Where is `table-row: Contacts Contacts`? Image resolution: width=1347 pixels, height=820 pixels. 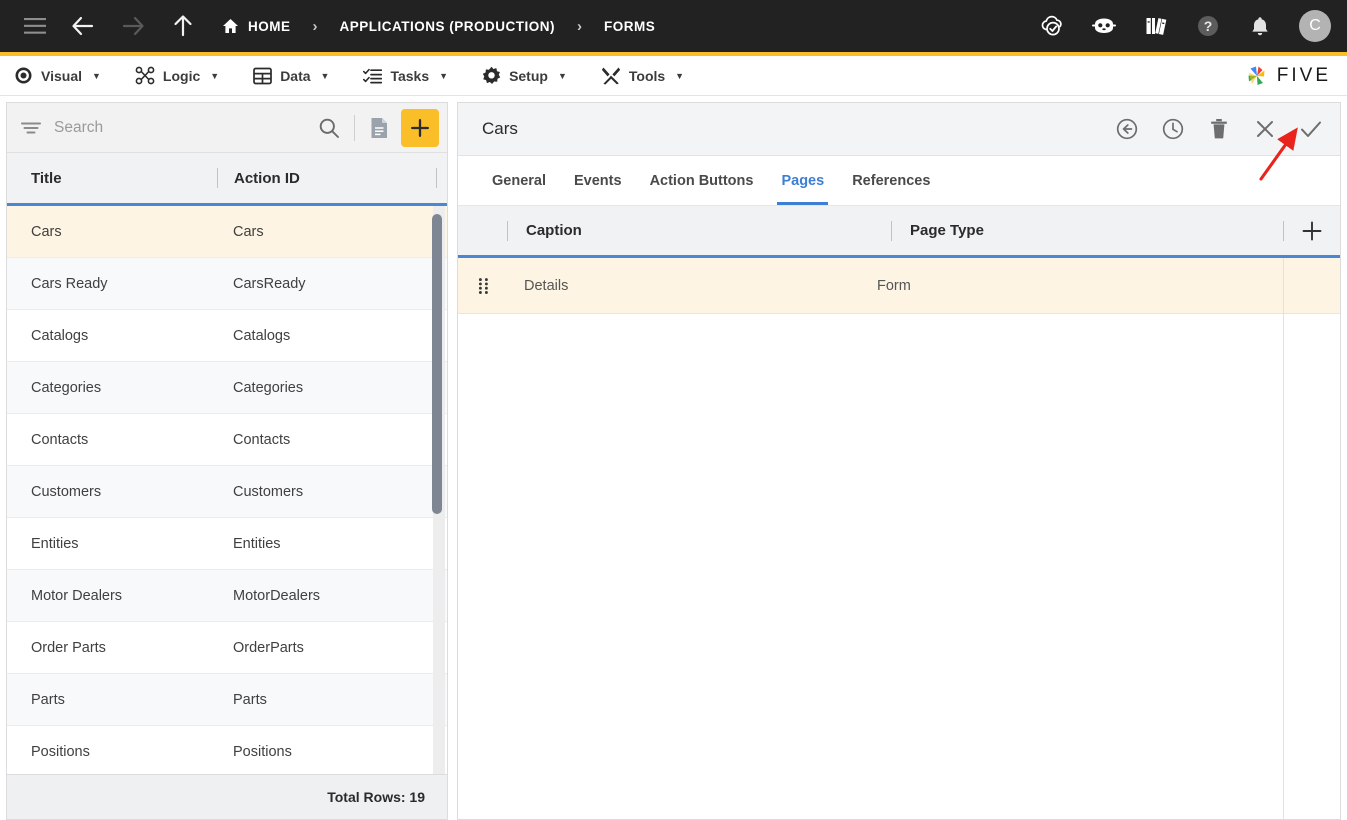 table-row: Contacts Contacts is located at coordinates (227, 440).